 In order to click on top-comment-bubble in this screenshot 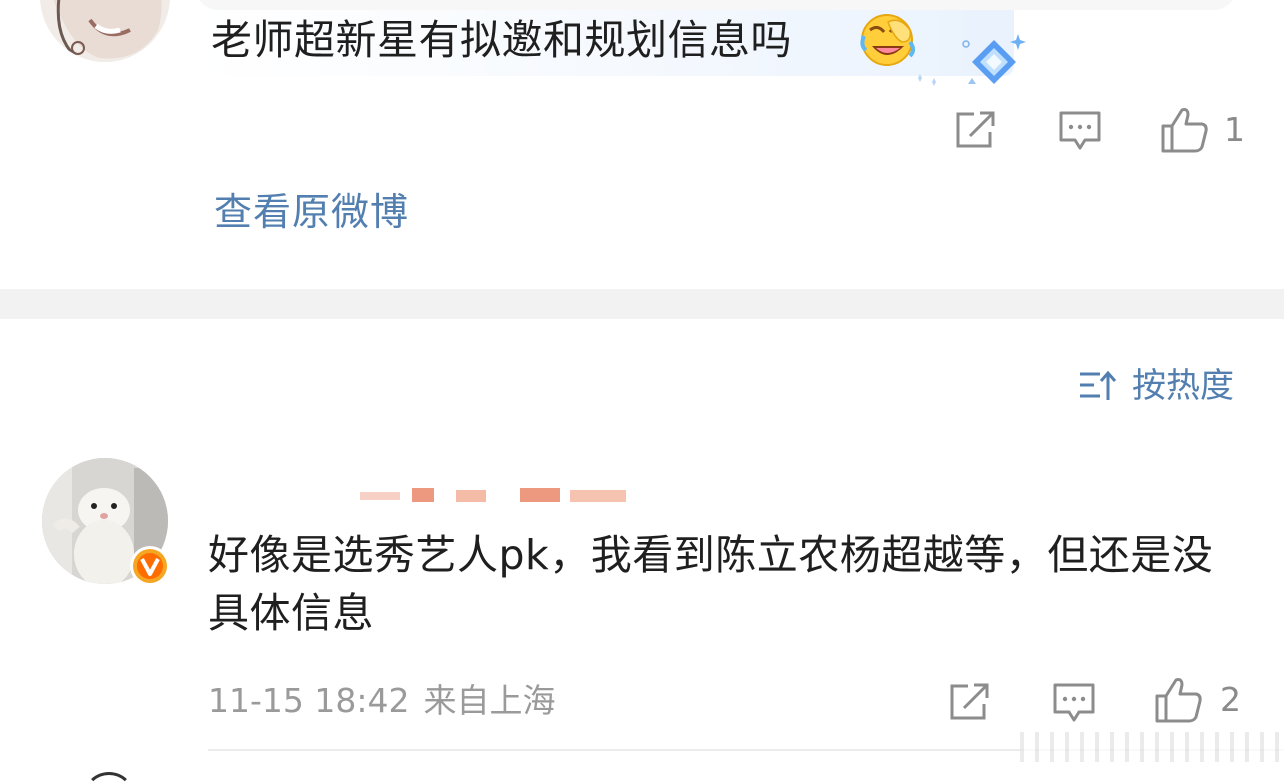, I will do `click(716, 5)`.